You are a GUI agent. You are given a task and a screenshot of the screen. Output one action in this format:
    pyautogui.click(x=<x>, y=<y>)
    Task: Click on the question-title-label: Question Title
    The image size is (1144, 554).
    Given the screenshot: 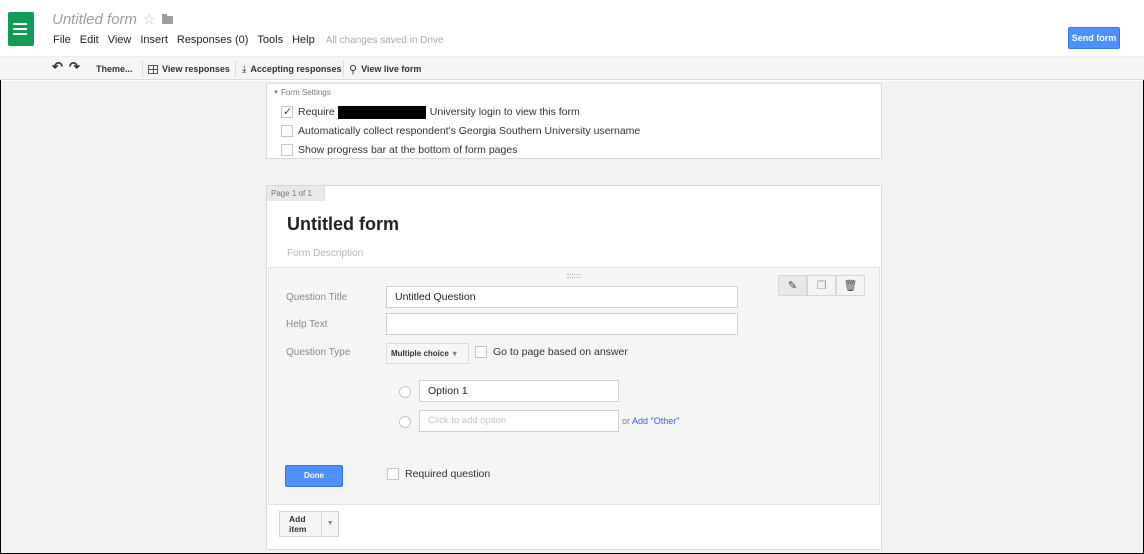 What is the action you would take?
    pyautogui.click(x=317, y=297)
    